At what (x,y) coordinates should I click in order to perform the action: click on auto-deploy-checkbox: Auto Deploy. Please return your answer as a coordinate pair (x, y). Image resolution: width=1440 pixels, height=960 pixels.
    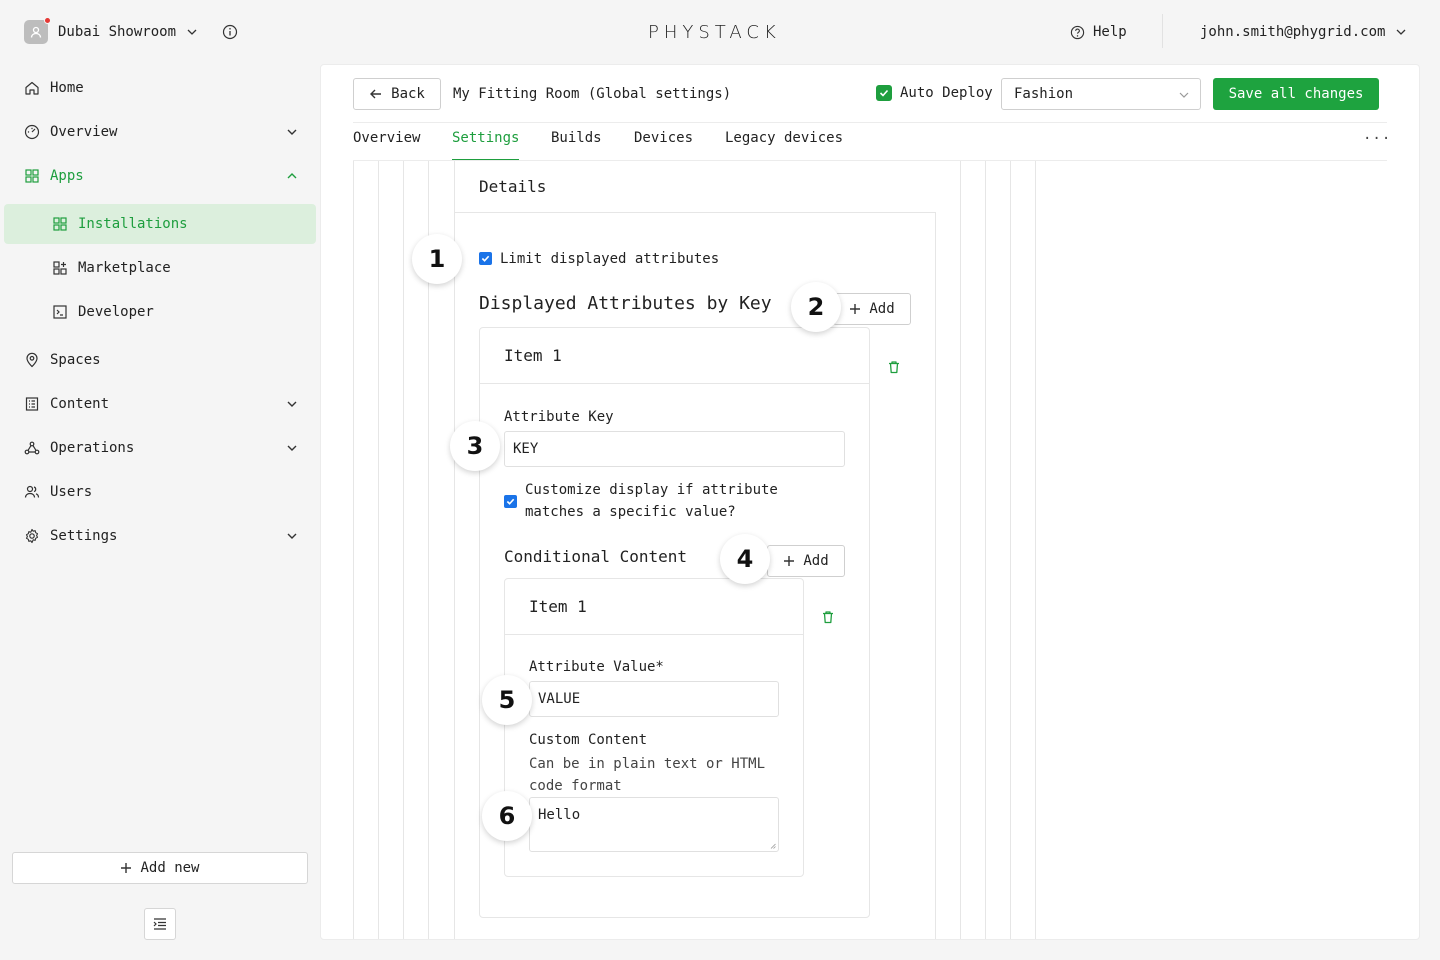
    Looking at the image, I should click on (934, 93).